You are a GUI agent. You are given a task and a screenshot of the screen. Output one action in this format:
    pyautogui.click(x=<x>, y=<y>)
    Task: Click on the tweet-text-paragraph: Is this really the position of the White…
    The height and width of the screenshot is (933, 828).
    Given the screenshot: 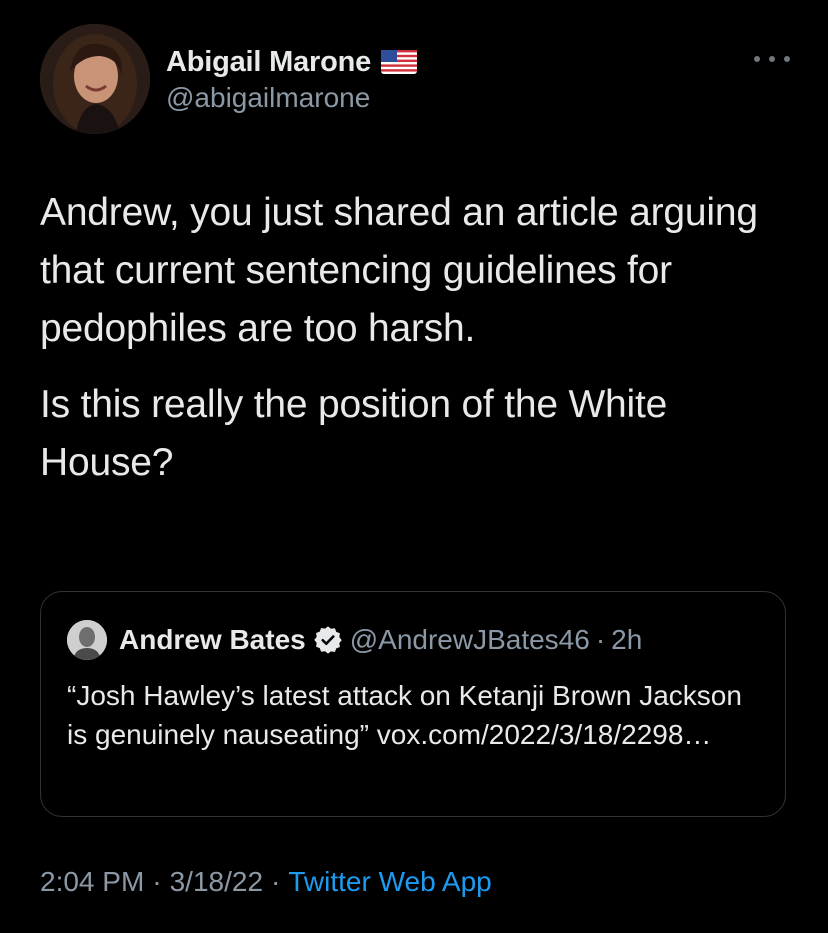 What is the action you would take?
    pyautogui.click(x=354, y=433)
    